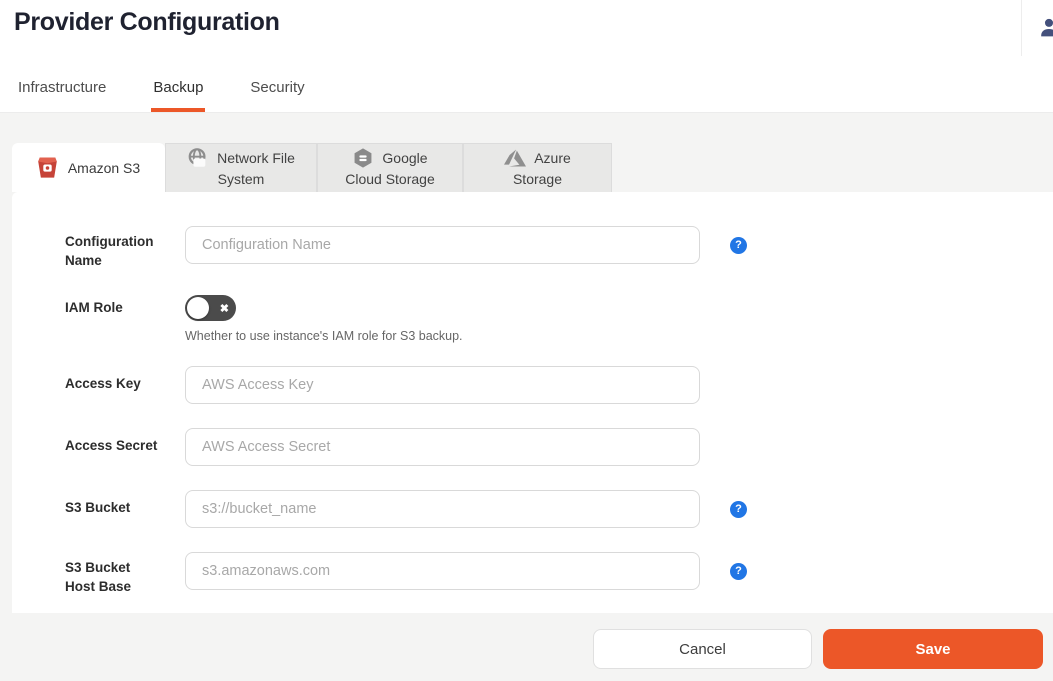 The image size is (1053, 681). Describe the element at coordinates (390, 179) in the screenshot. I see `provider-tab-label-line2: Cloud Storage` at that location.